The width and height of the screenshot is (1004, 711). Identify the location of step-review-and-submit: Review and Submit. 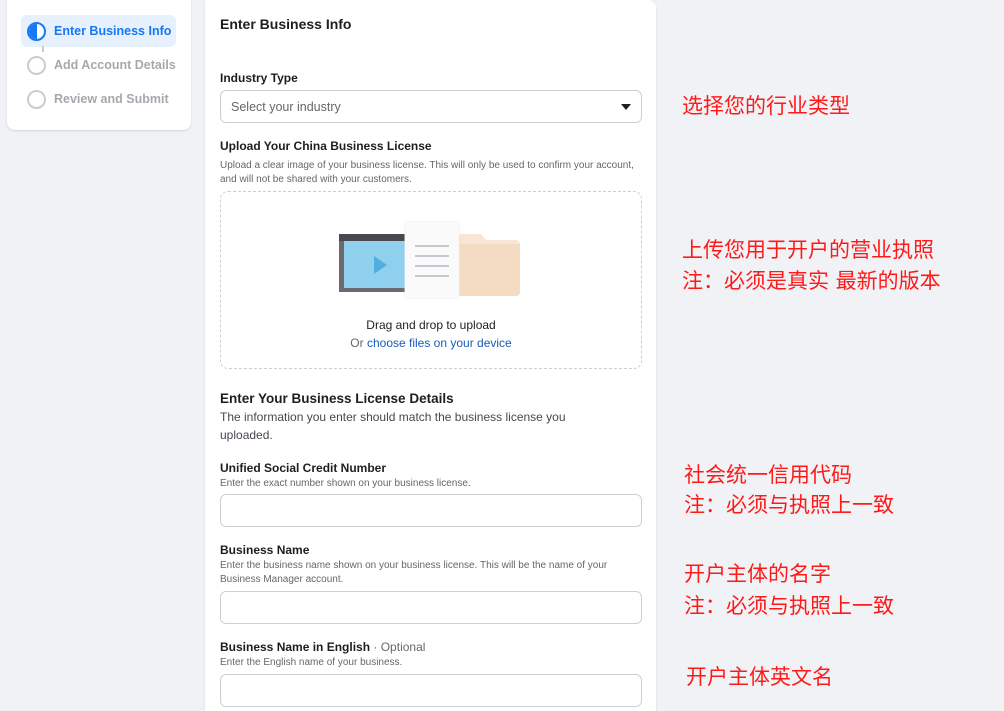
(98, 99).